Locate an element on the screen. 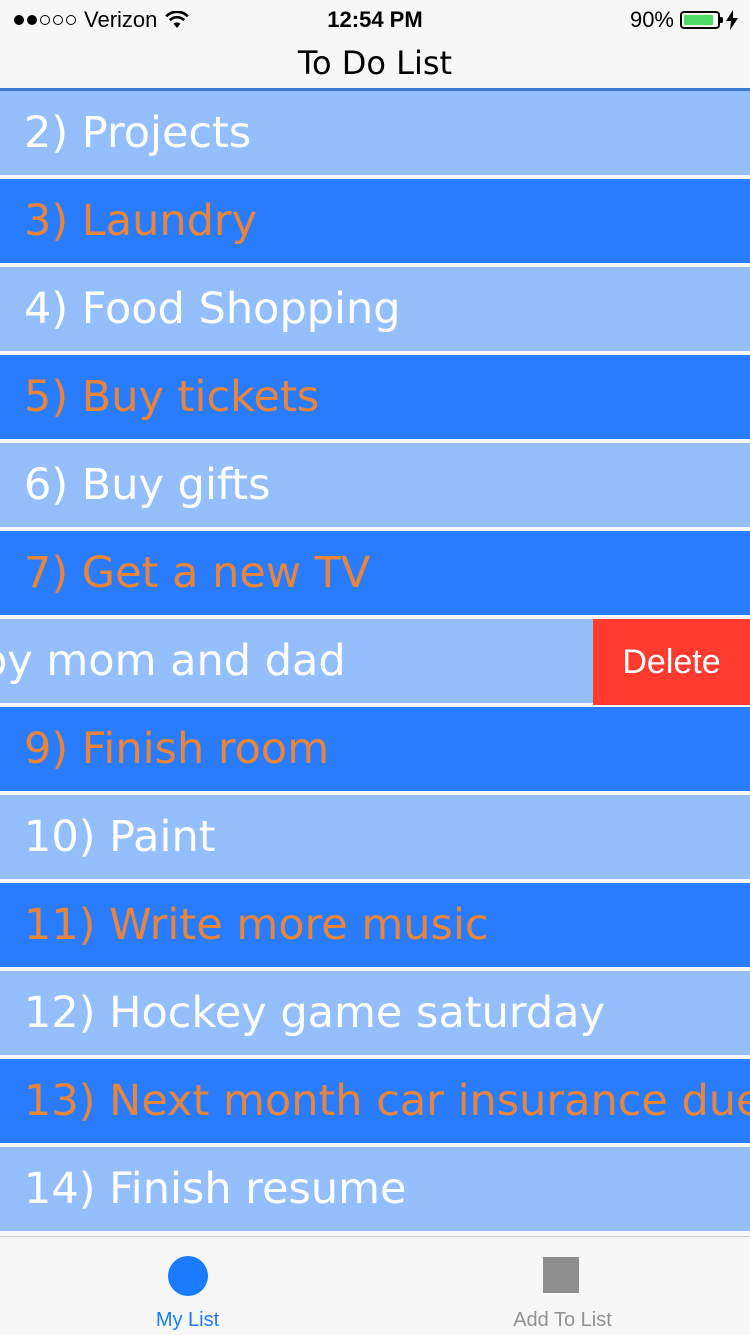 The height and width of the screenshot is (1335, 750). navigation-bar: To Do List is located at coordinates (375, 65).